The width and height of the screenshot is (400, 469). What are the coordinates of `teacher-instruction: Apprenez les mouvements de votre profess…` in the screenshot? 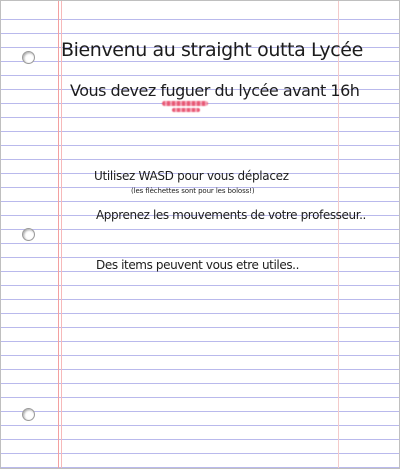 It's located at (231, 215).